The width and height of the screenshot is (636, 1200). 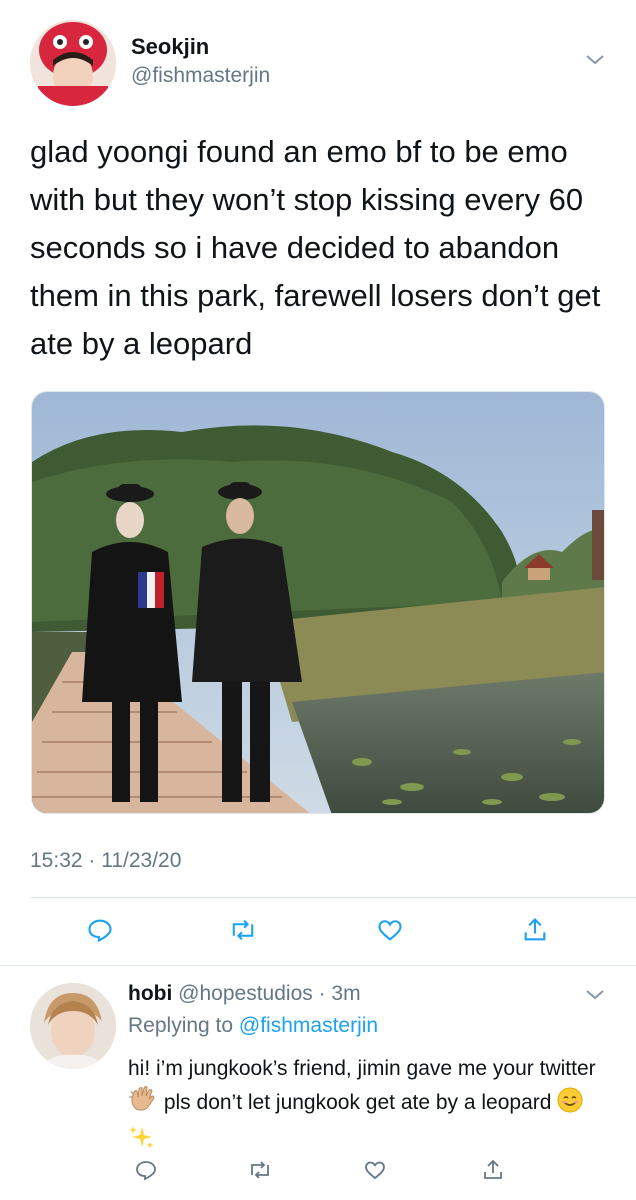 What do you see at coordinates (106, 860) in the screenshot?
I see `tweet-timestamp: 15:32 · 11/23/20` at bounding box center [106, 860].